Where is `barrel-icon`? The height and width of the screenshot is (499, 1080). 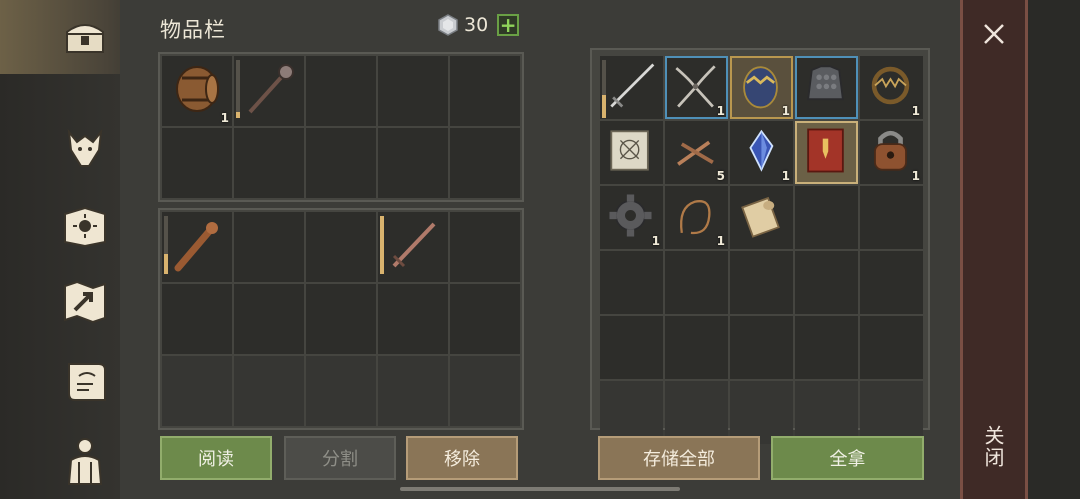 barrel-icon is located at coordinates (197, 89).